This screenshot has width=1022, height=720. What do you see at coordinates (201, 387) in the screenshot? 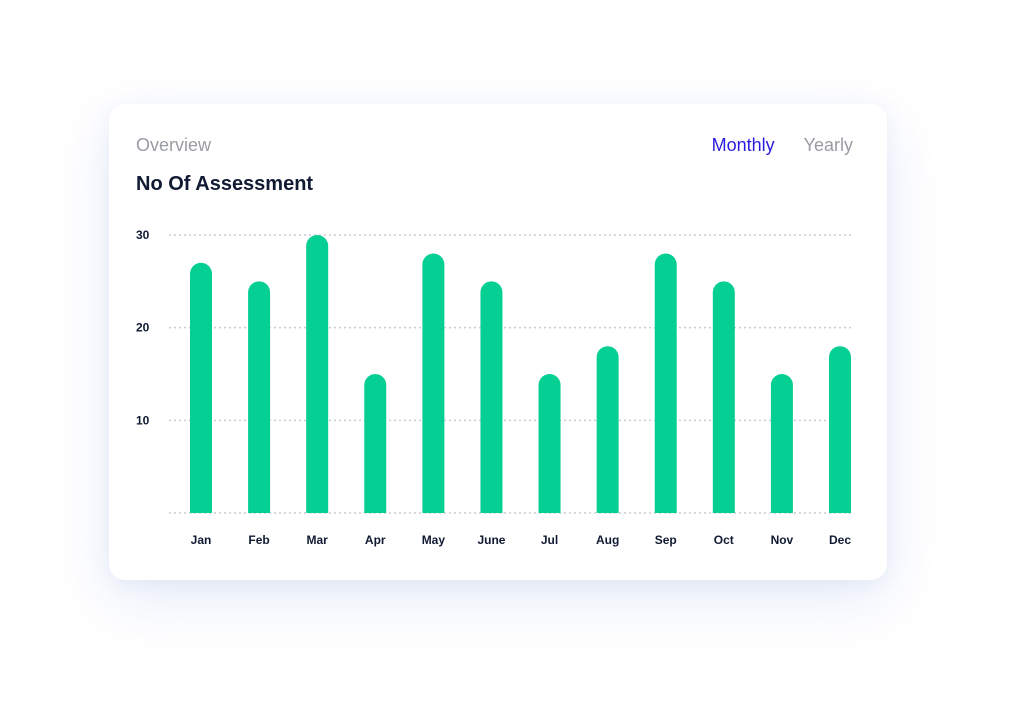
I see `bar-jan` at bounding box center [201, 387].